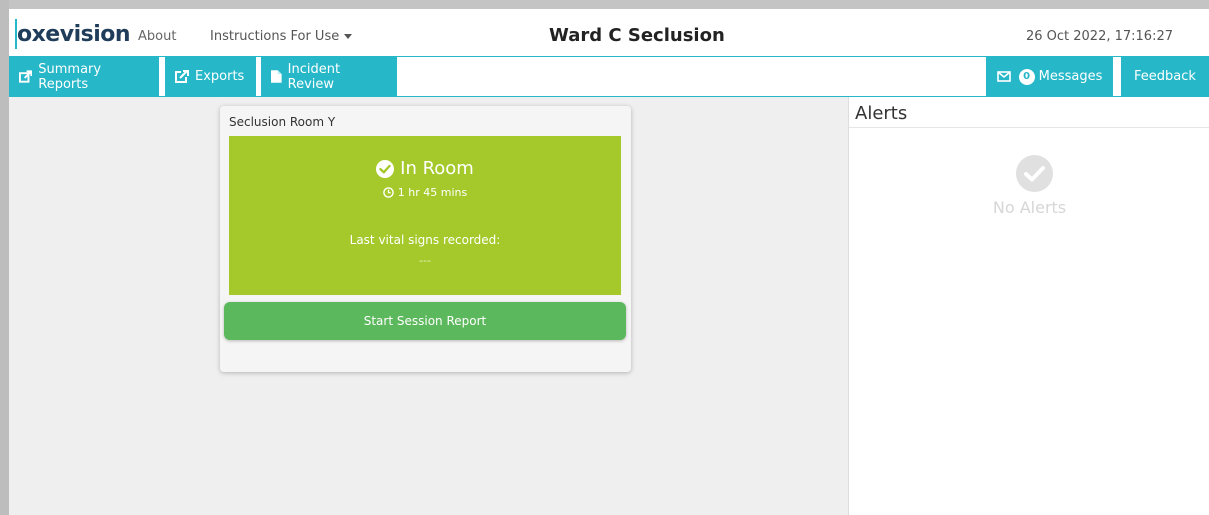  I want to click on room-duration: 1 hr 45 mins, so click(425, 192).